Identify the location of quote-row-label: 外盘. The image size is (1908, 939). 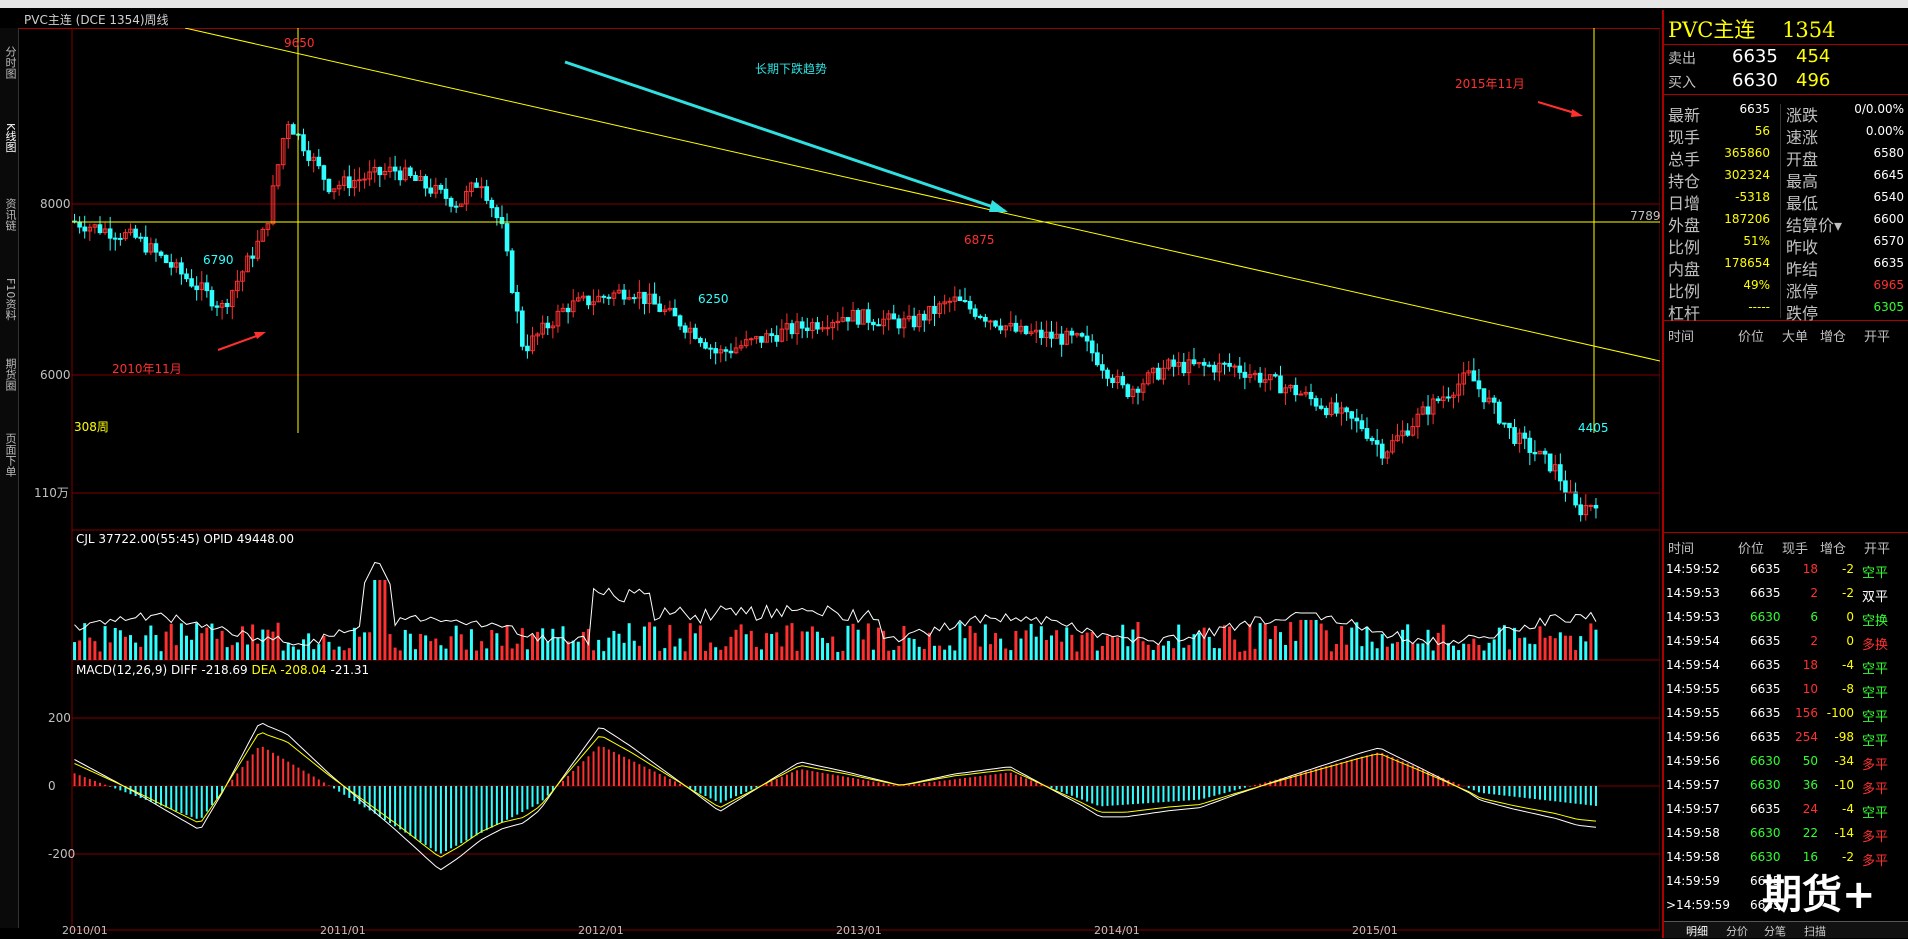
(1684, 225).